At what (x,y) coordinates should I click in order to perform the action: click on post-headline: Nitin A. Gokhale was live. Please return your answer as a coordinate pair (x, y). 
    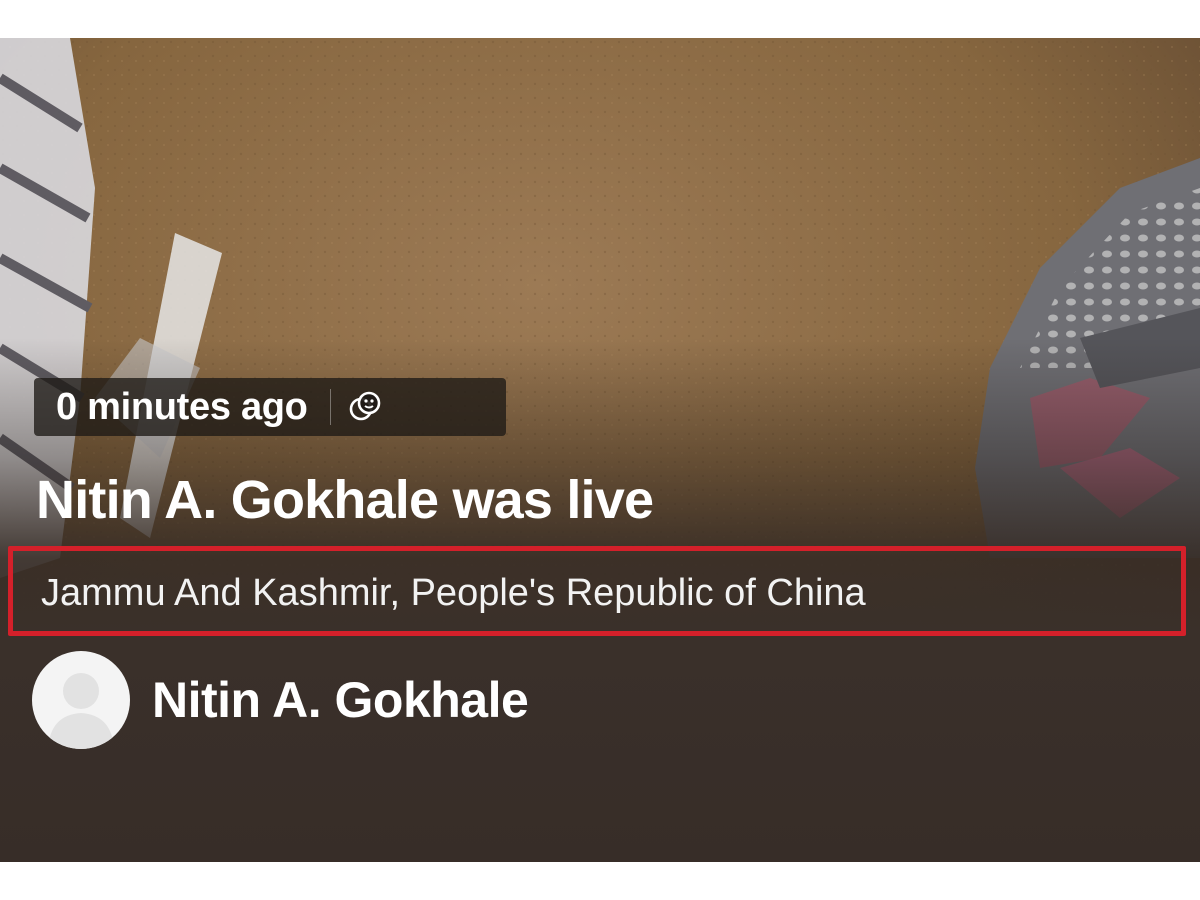
    Looking at the image, I should click on (345, 500).